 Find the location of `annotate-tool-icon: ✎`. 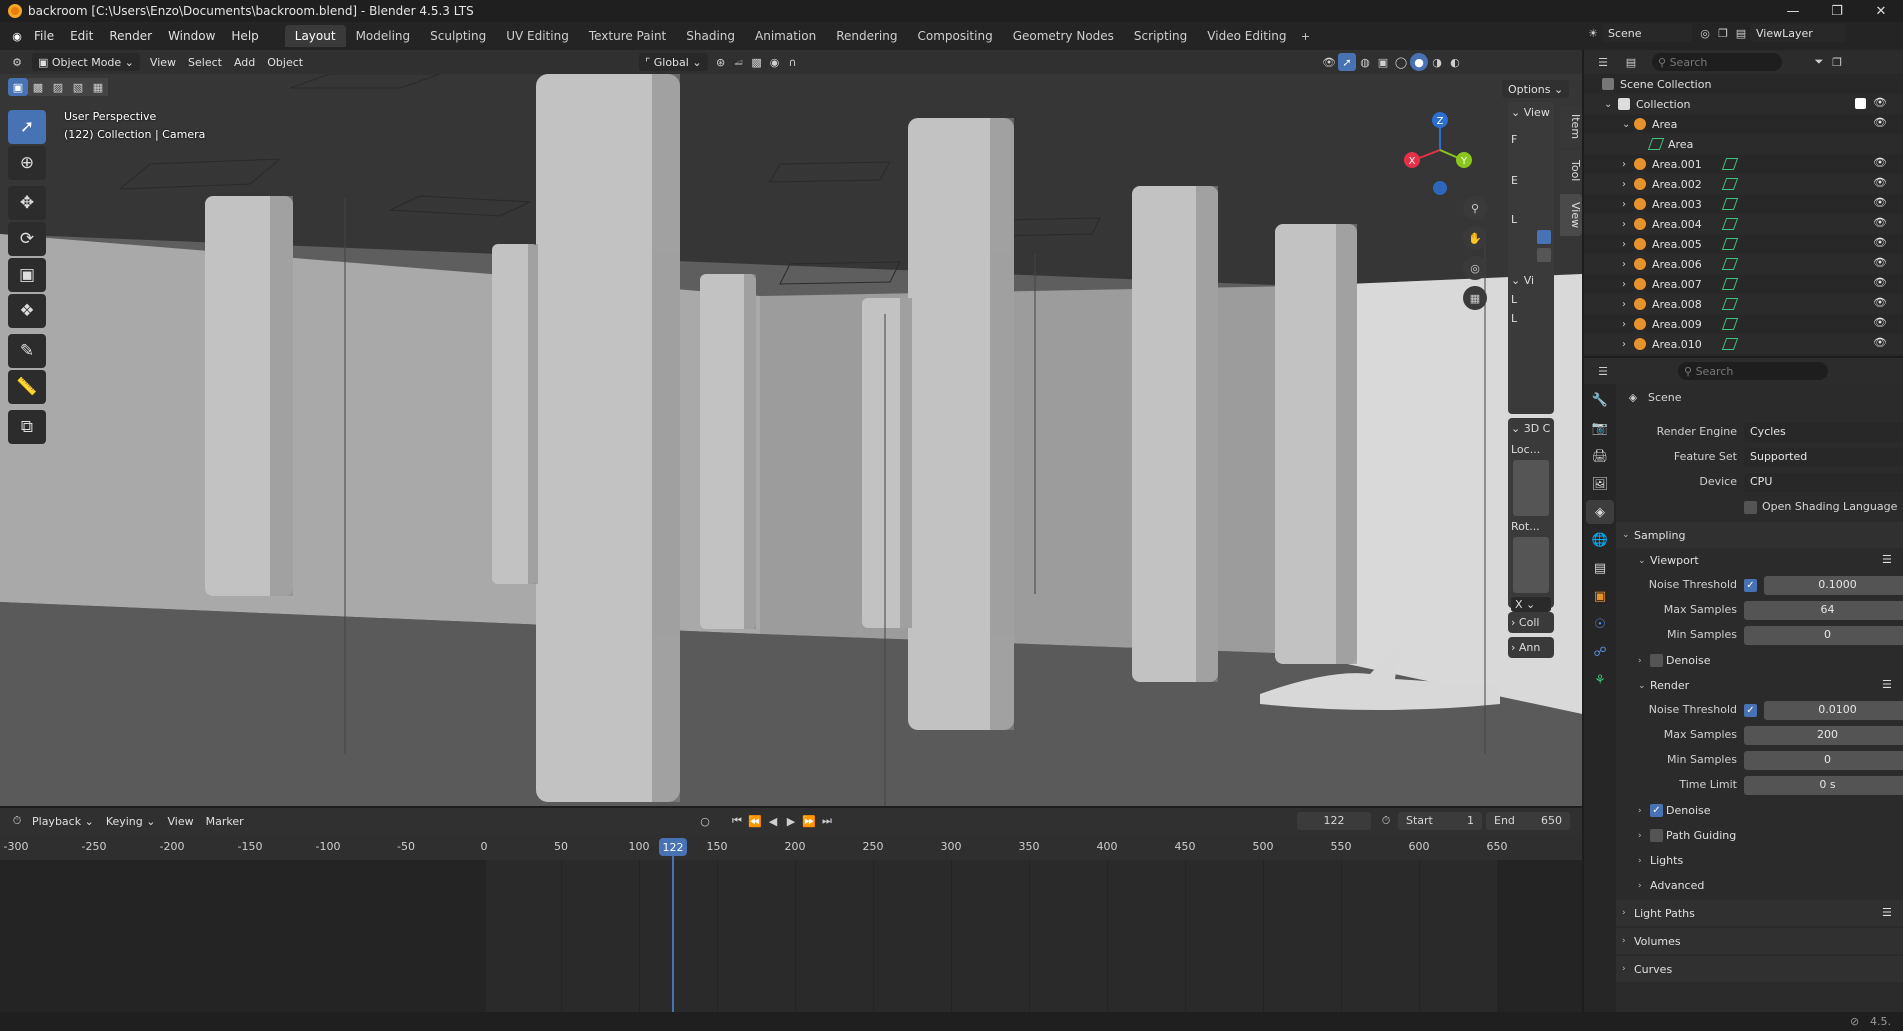

annotate-tool-icon: ✎ is located at coordinates (27, 351).